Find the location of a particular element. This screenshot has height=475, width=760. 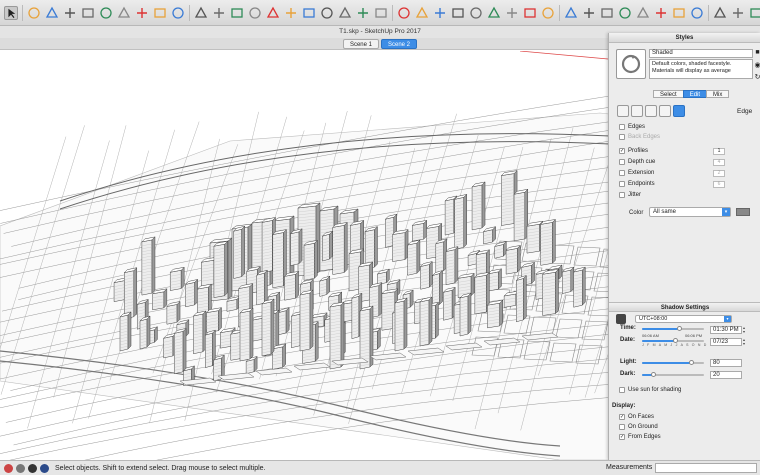

select-icon is located at coordinates (11, 12).